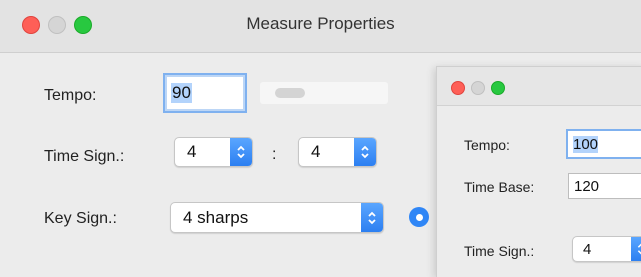 This screenshot has width=641, height=277. What do you see at coordinates (80, 218) in the screenshot?
I see `key-sign-label: Key Sign.:` at bounding box center [80, 218].